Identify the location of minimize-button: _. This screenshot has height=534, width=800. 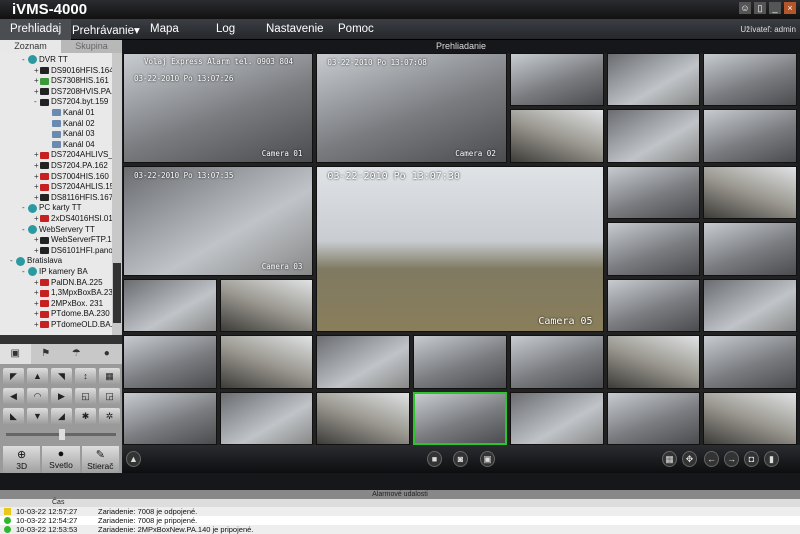
(775, 8).